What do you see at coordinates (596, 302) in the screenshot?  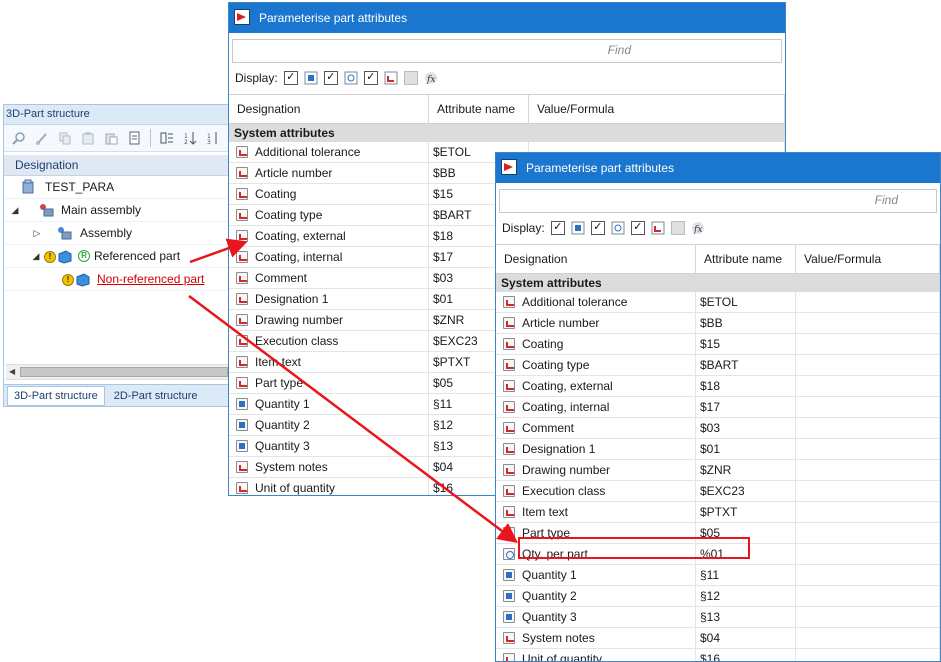 I see `designation-cell: Additional tolerance` at bounding box center [596, 302].